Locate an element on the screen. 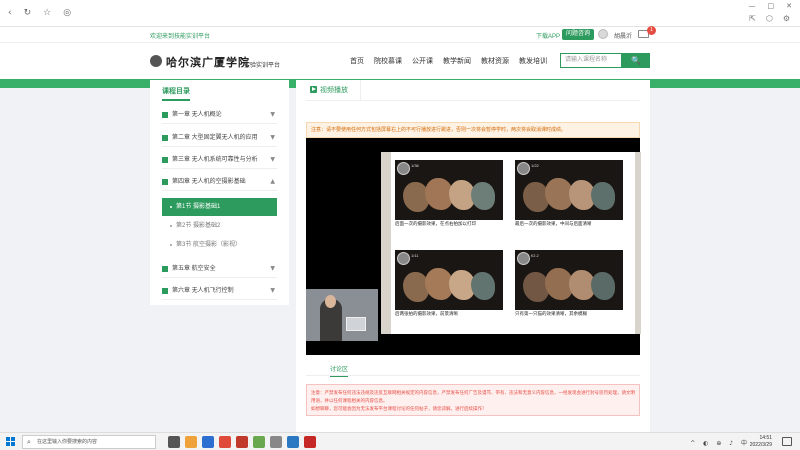 The width and height of the screenshot is (800, 450). chapter-label: 第二章 大型固定翼无人机的应用 is located at coordinates (215, 138).